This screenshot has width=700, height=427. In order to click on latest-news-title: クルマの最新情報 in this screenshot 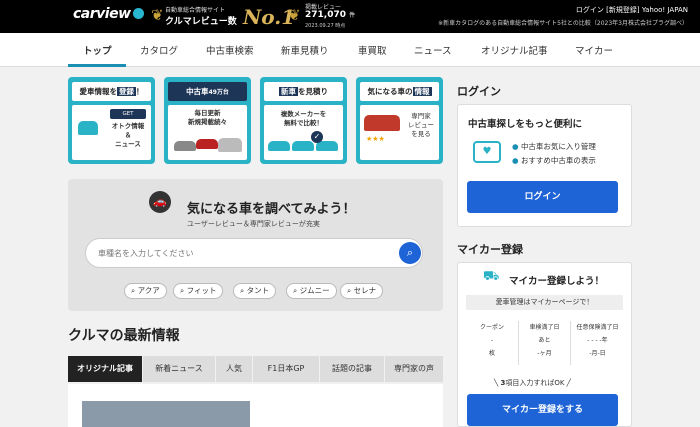, I will do `click(124, 336)`.